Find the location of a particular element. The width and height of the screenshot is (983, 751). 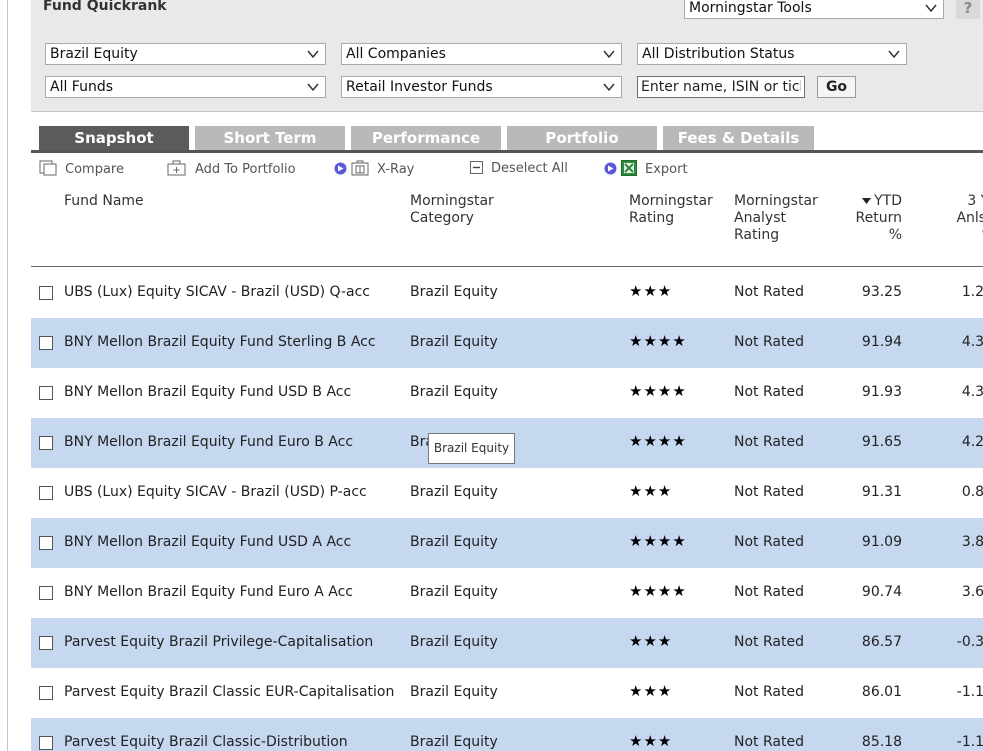

col-category-label-2: Category is located at coordinates (442, 218).